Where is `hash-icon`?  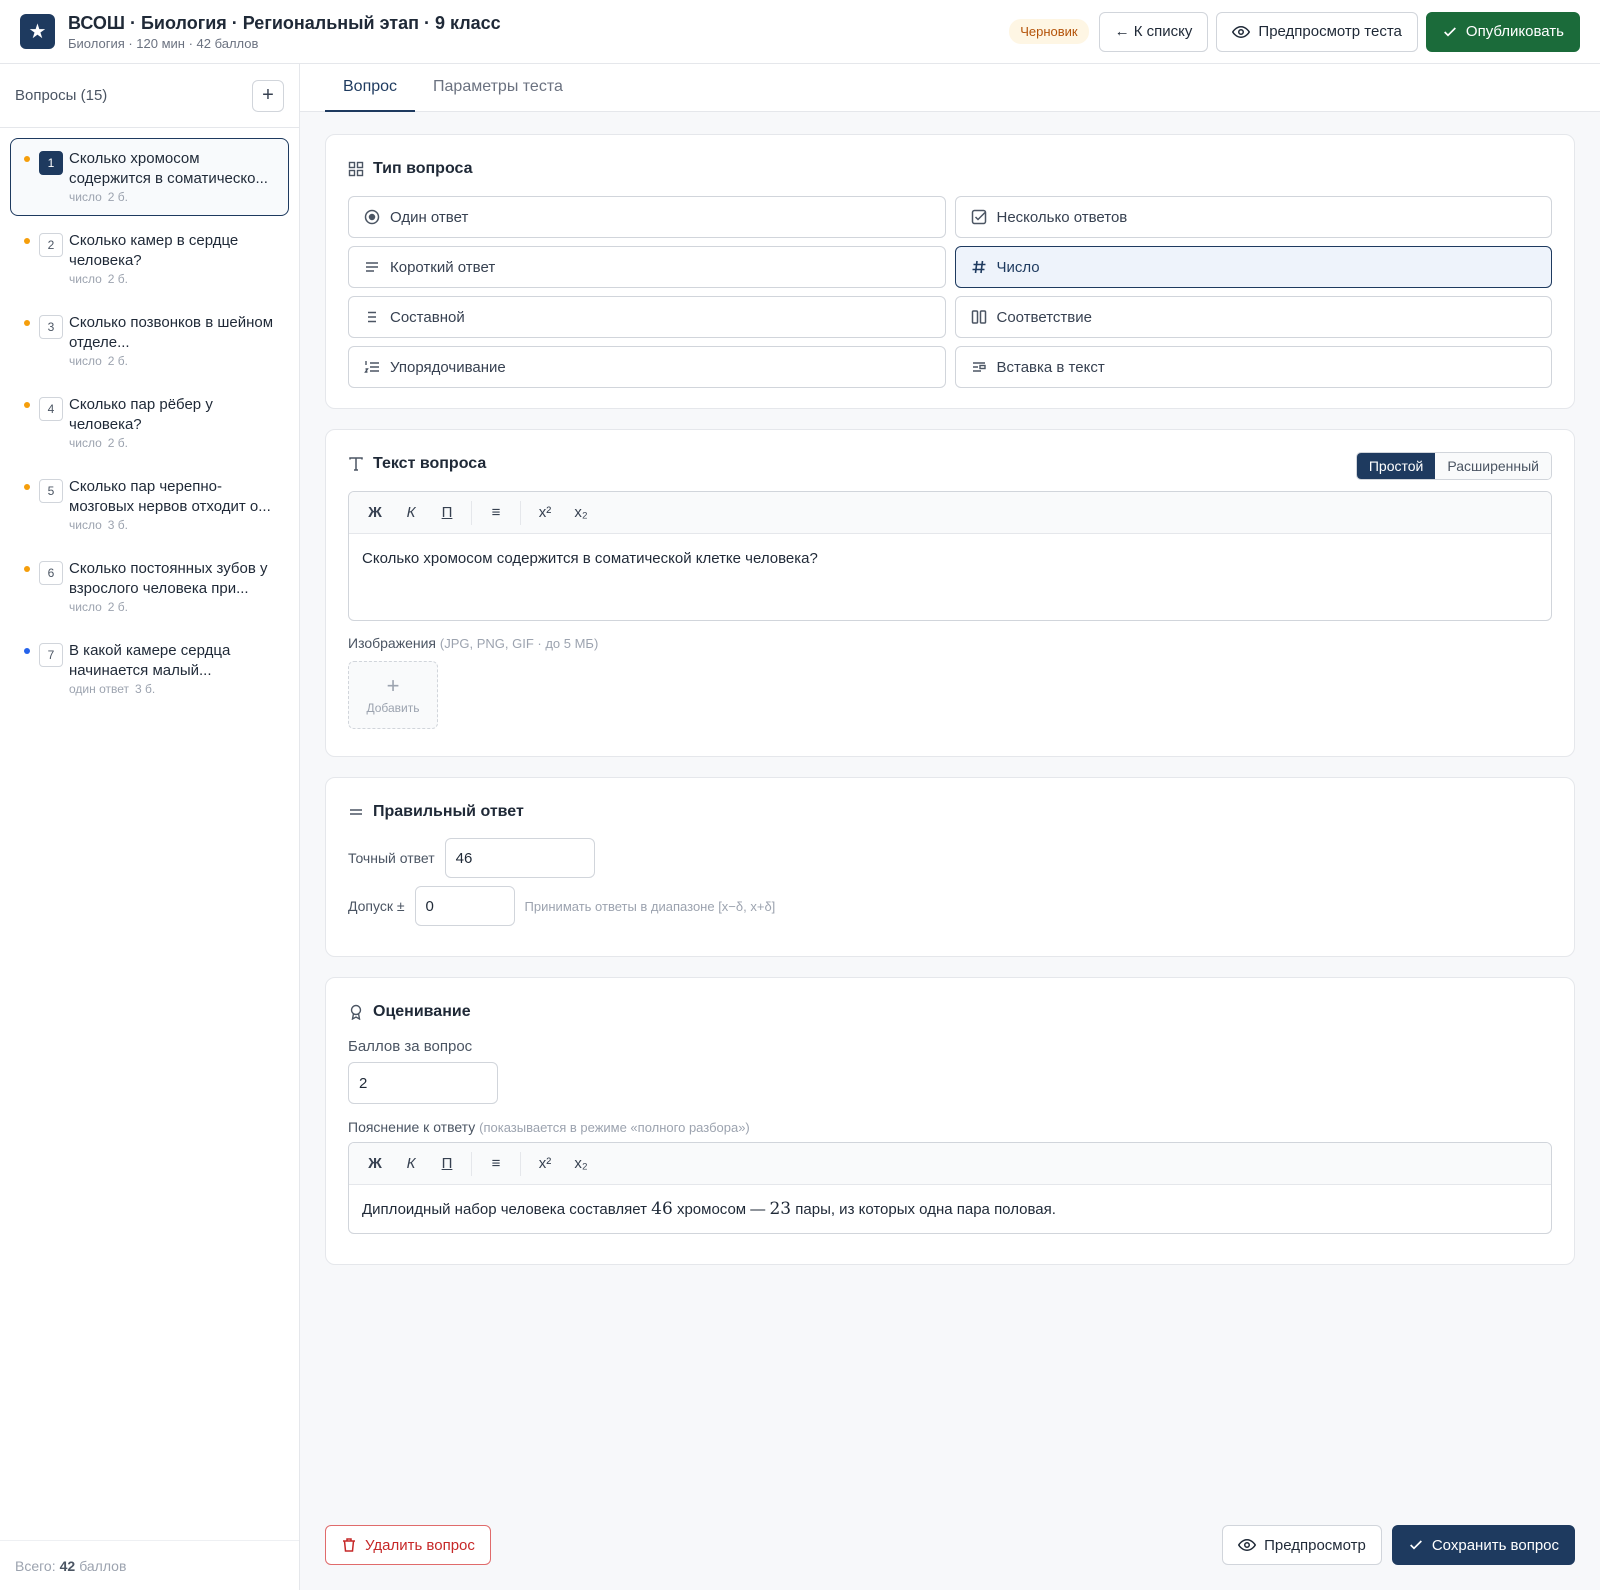 hash-icon is located at coordinates (979, 267).